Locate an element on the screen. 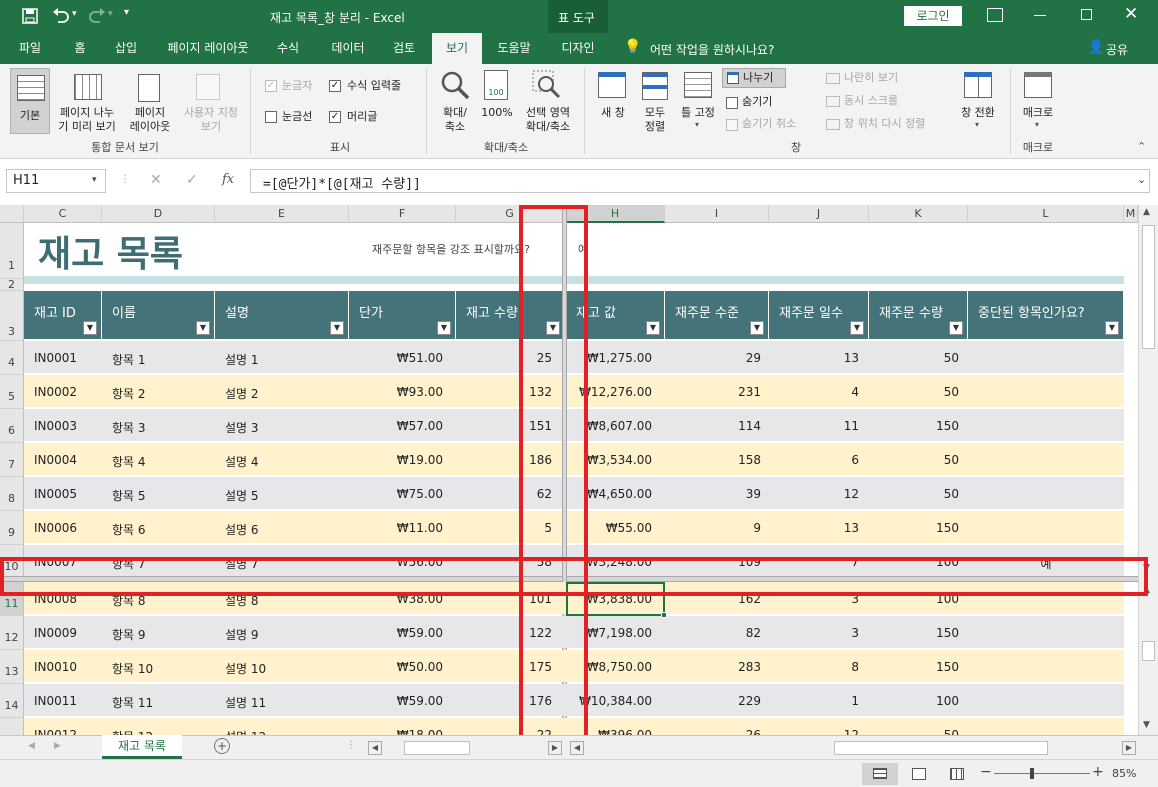 This screenshot has height=787, width=1158. cell-level: 9 is located at coordinates (713, 528).